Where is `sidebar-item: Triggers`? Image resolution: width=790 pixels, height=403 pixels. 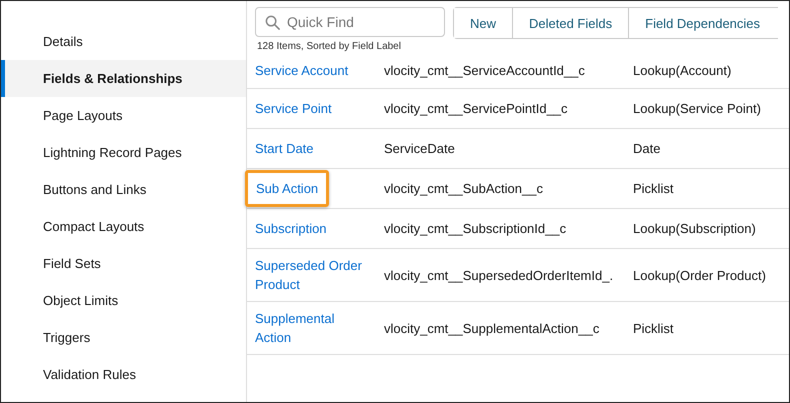 sidebar-item: Triggers is located at coordinates (123, 337).